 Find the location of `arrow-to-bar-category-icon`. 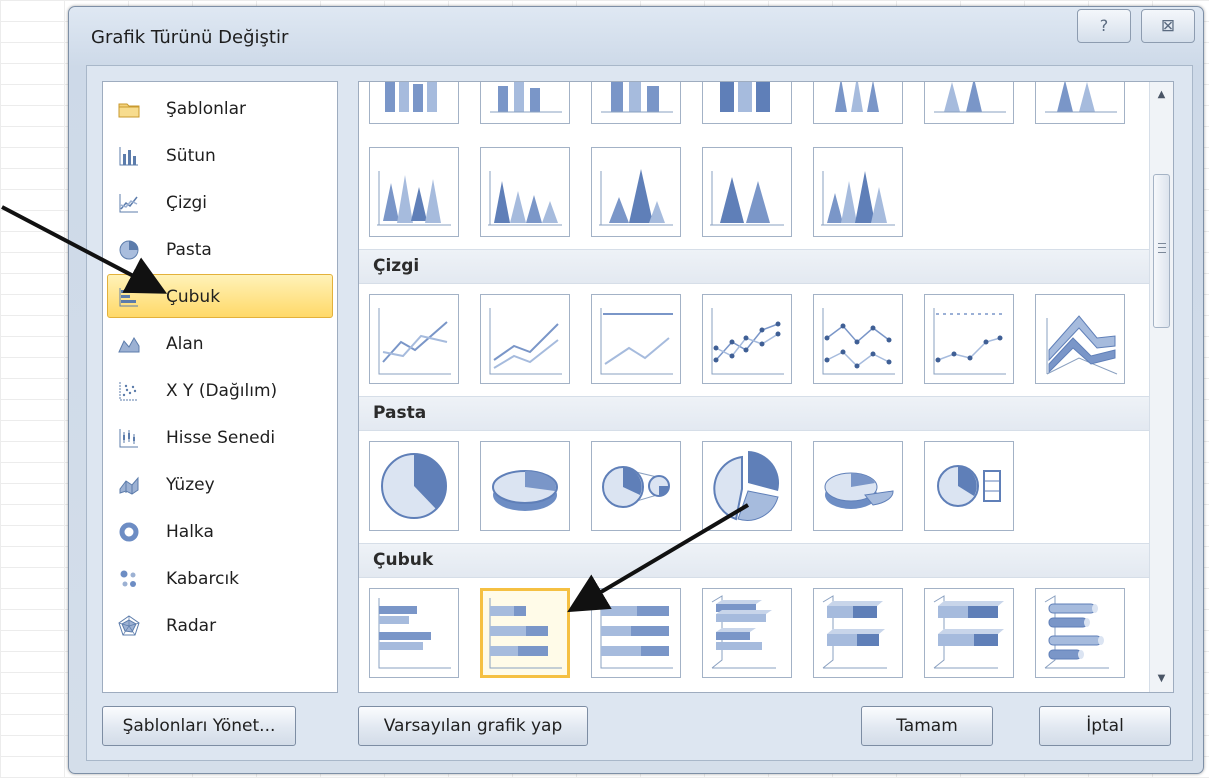

arrow-to-bar-category-icon is located at coordinates (84, 249).